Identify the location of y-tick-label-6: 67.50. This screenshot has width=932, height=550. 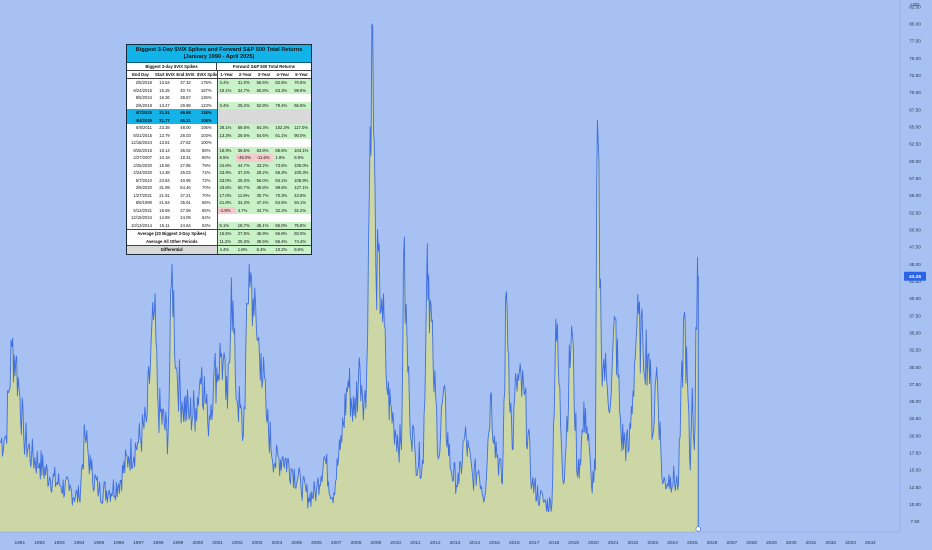
(915, 109).